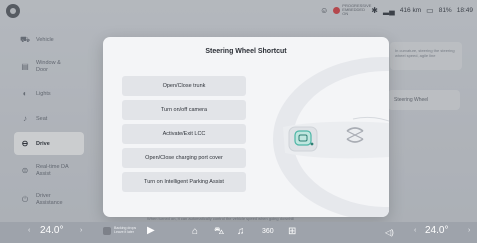 This screenshot has height=243, width=477. I want to click on option-toggle-camera: Turn on/off camera, so click(184, 110).